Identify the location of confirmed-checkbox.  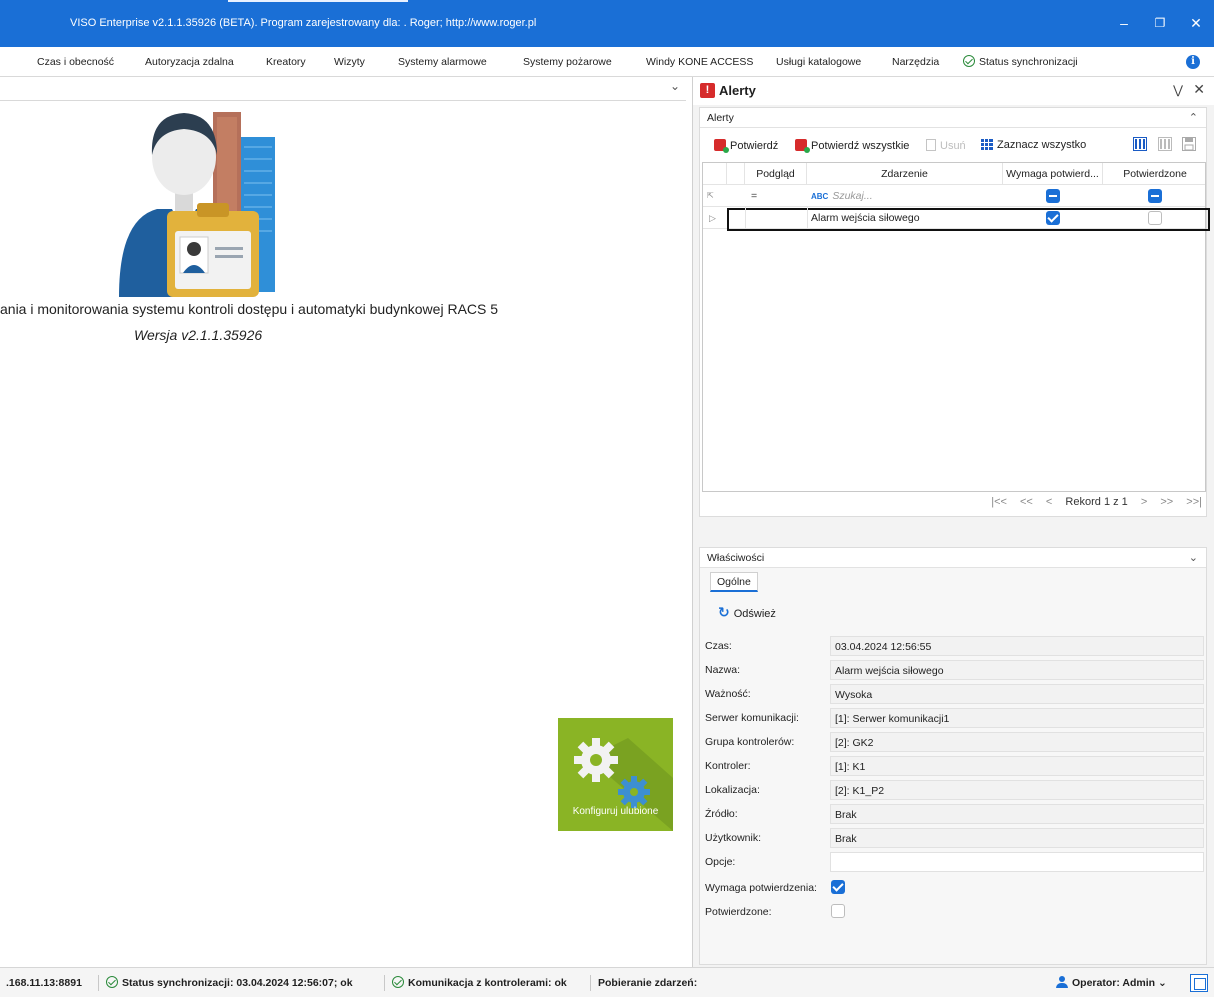
(838, 911).